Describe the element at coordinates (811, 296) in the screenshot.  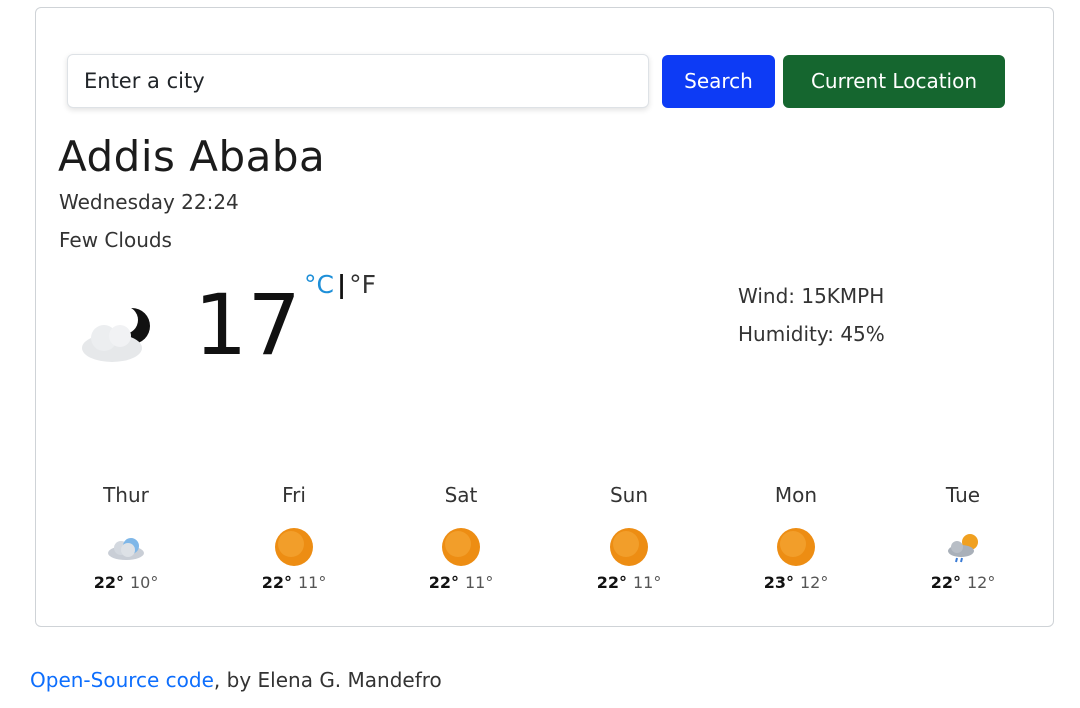
I see `wind-speed: Wind: 15KMPH` at that location.